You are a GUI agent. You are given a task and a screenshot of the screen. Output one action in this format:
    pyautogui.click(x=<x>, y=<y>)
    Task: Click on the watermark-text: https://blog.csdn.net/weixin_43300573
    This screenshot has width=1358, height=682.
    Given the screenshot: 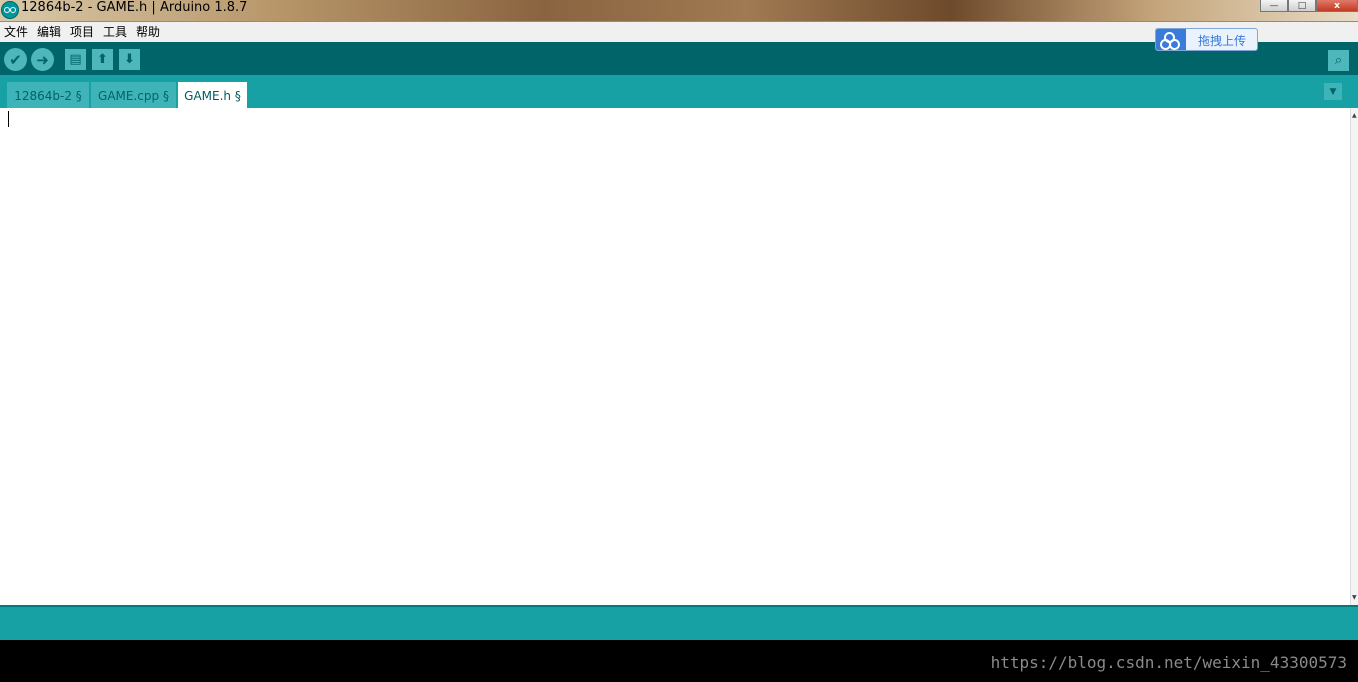 What is the action you would take?
    pyautogui.click(x=1168, y=662)
    